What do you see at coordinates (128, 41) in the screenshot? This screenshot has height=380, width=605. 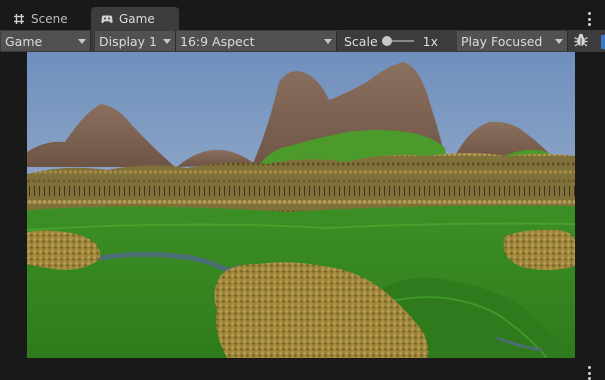 I see `display-label: Display 1` at bounding box center [128, 41].